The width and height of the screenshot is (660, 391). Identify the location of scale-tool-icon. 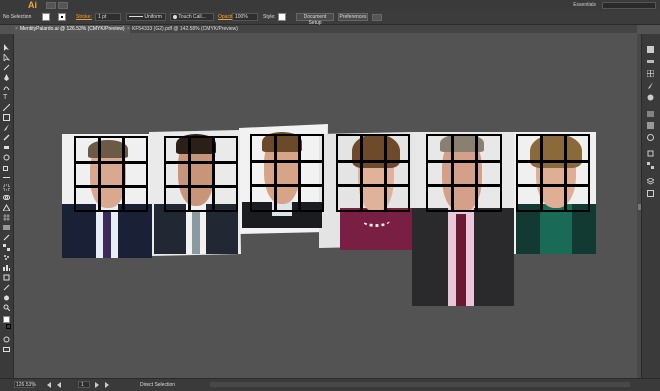
(6, 167).